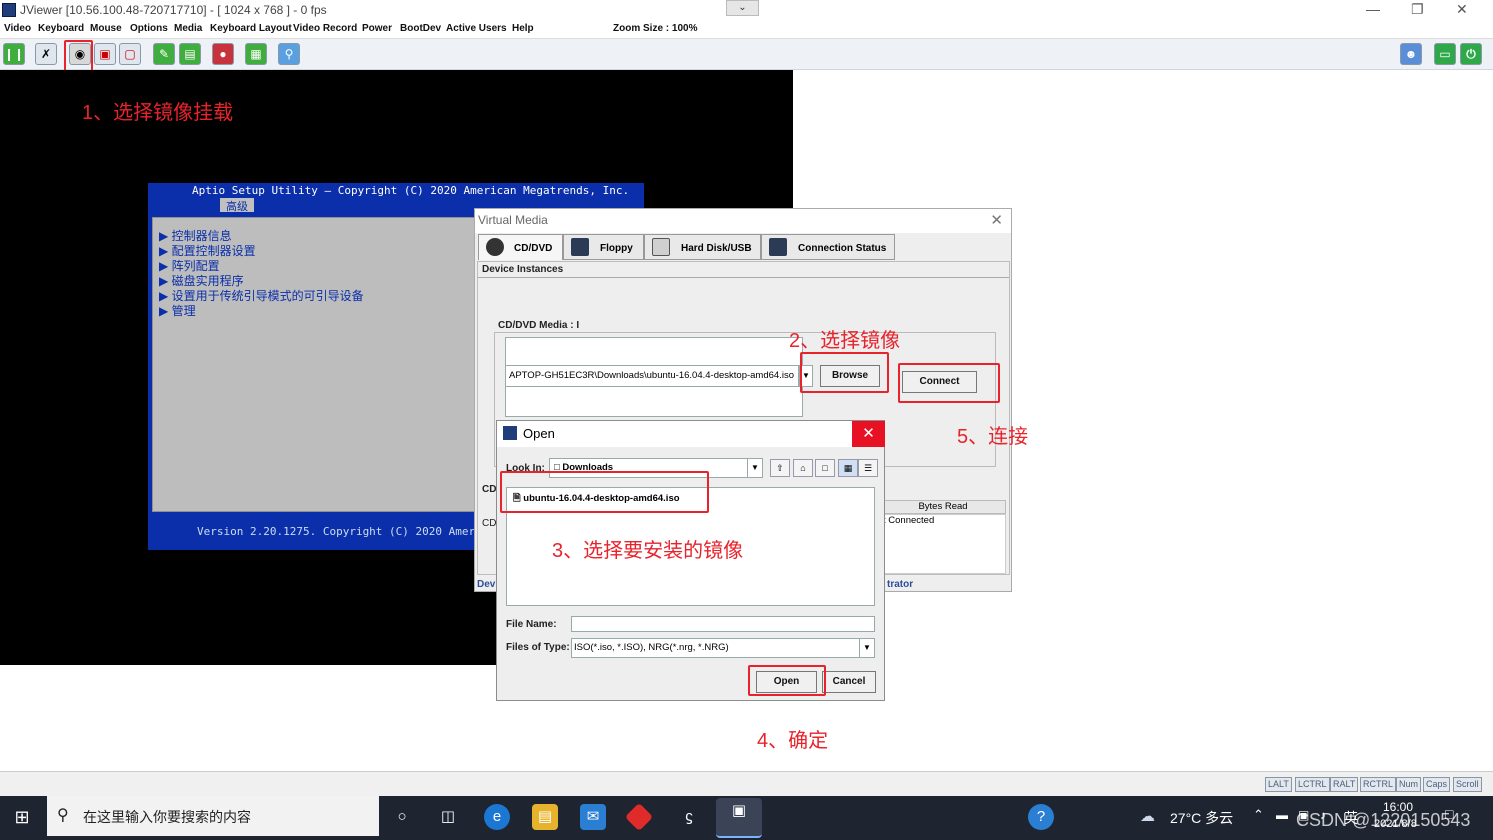 The image size is (1493, 840). Describe the element at coordinates (106, 28) in the screenshot. I see `menu-mouse: Mouse` at that location.